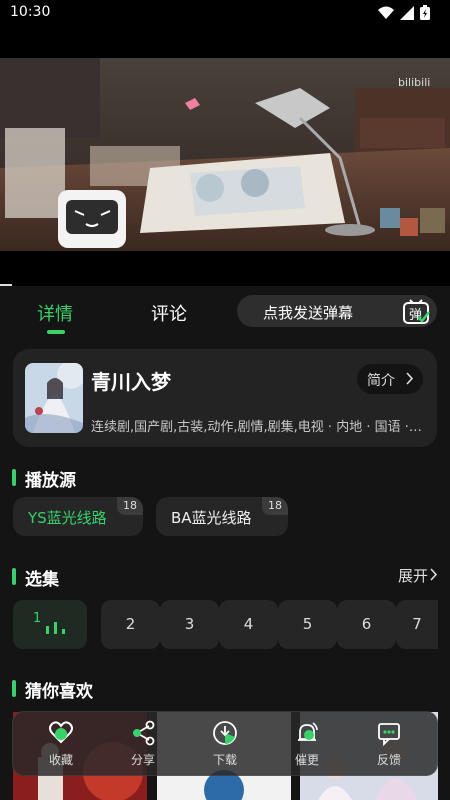  Describe the element at coordinates (366, 624) in the screenshot. I see `episode-item: 6` at that location.